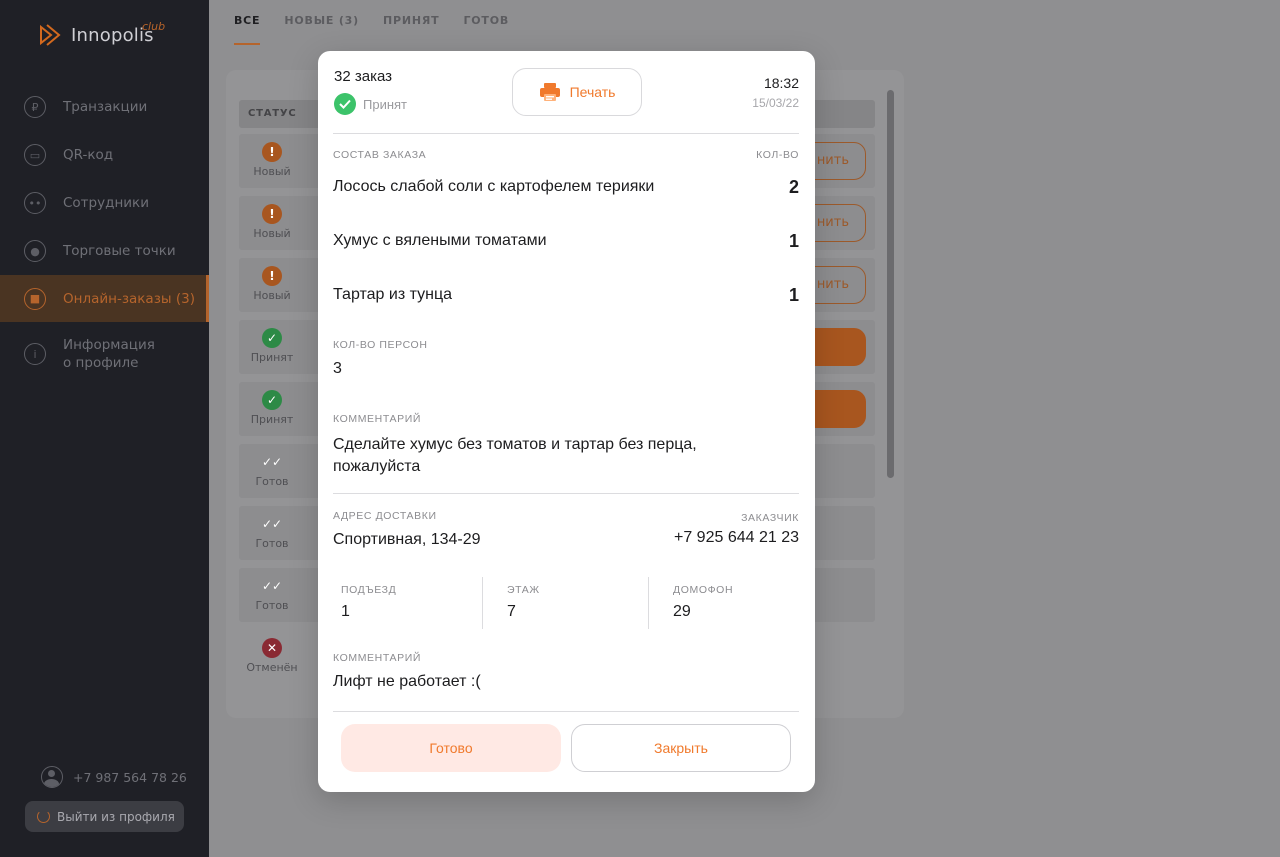 This screenshot has width=1280, height=857. I want to click on intercom-caption: ДОМОФОН, so click(703, 590).